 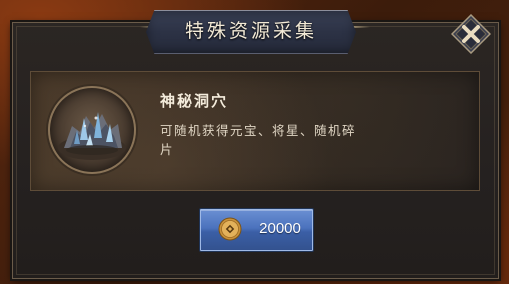 I want to click on close-x-icon, so click(x=471, y=34).